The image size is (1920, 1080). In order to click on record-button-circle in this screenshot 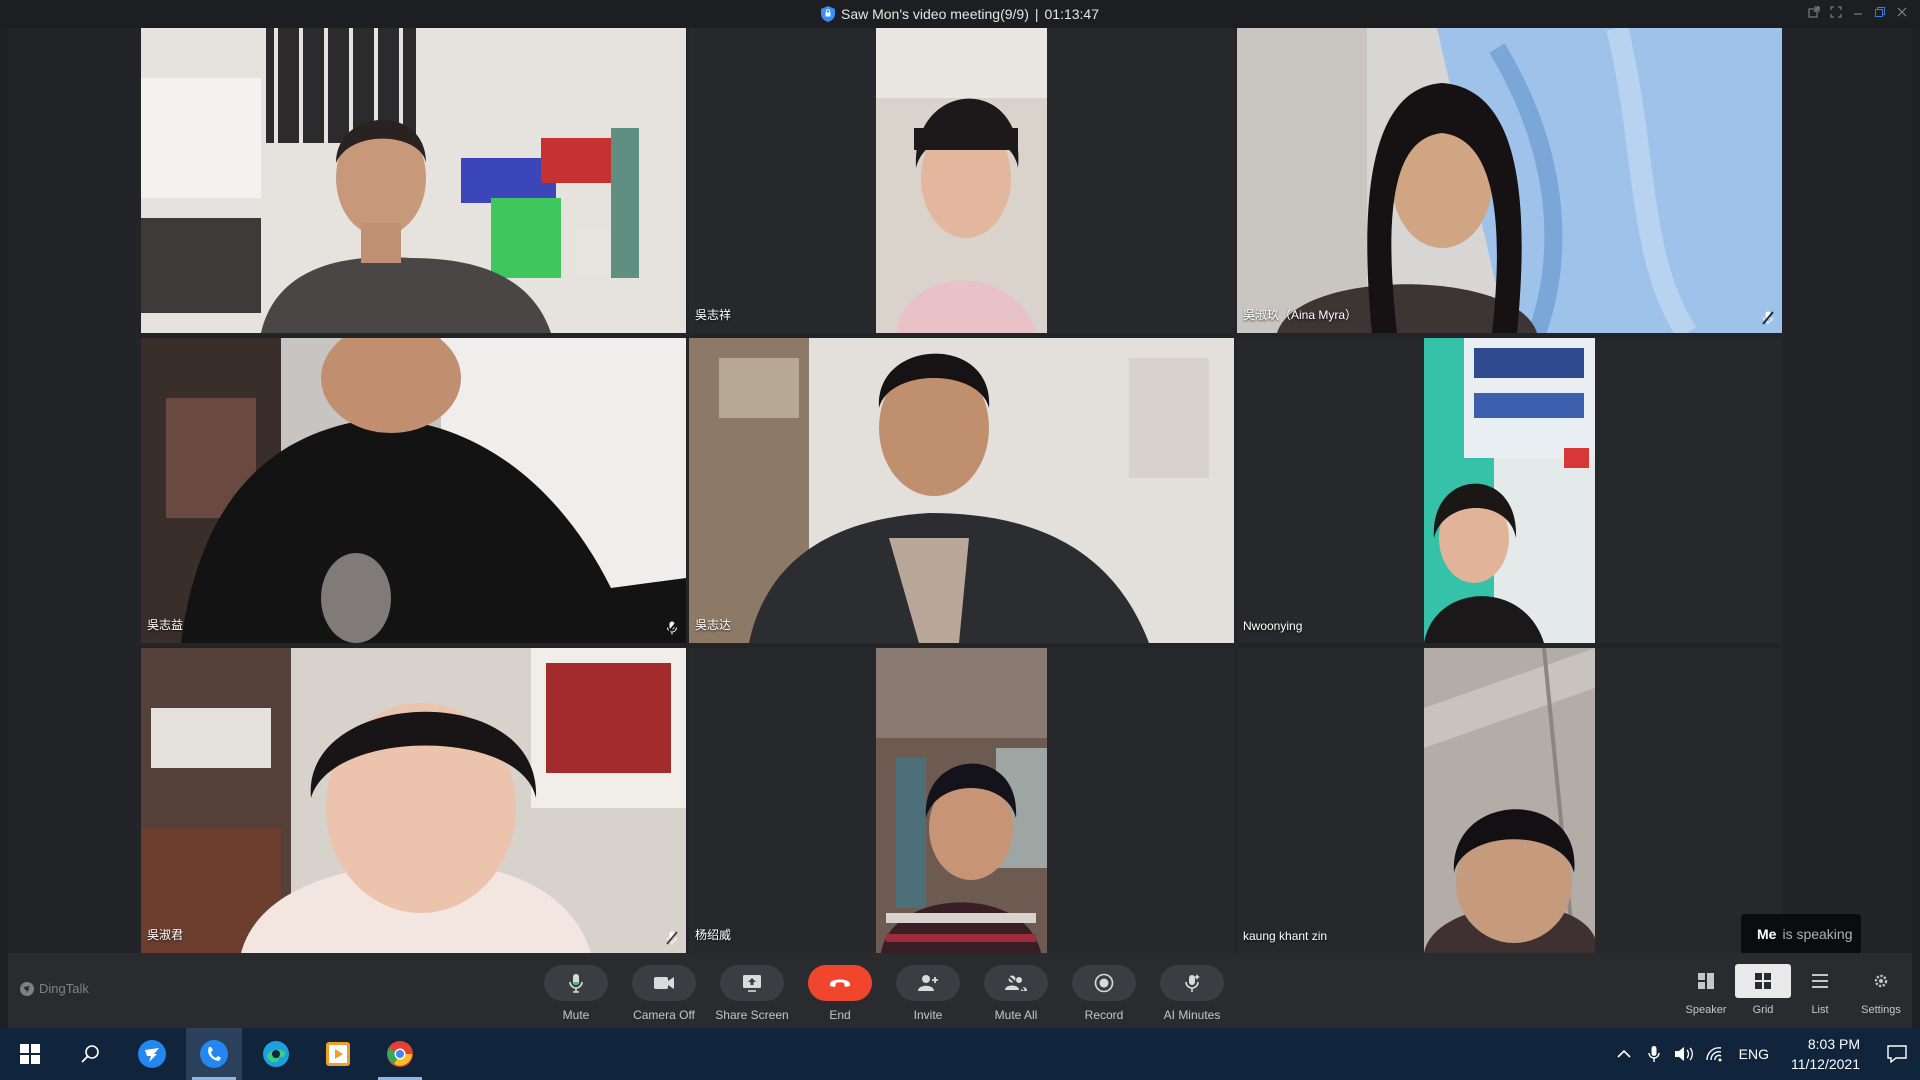, I will do `click(1104, 983)`.